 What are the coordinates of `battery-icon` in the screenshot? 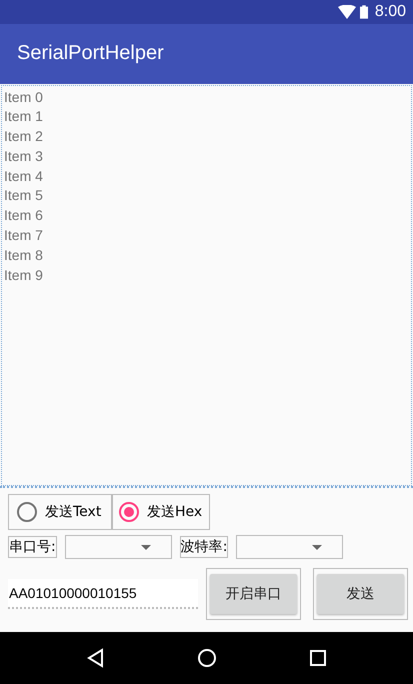 It's located at (364, 11).